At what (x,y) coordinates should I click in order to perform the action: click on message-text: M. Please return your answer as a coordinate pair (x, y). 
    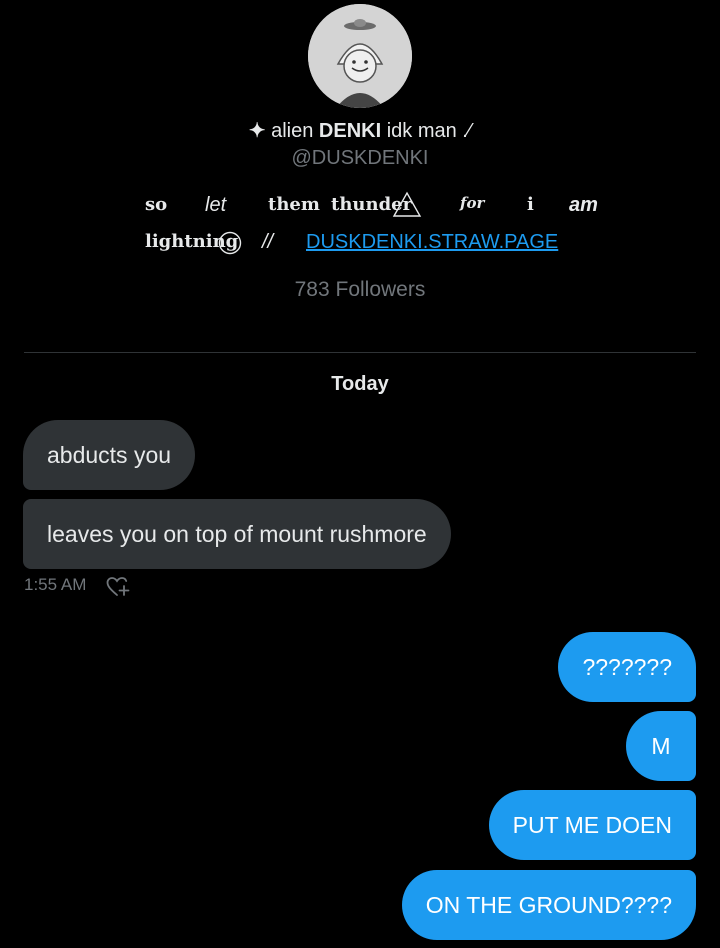
    Looking at the image, I should click on (661, 746).